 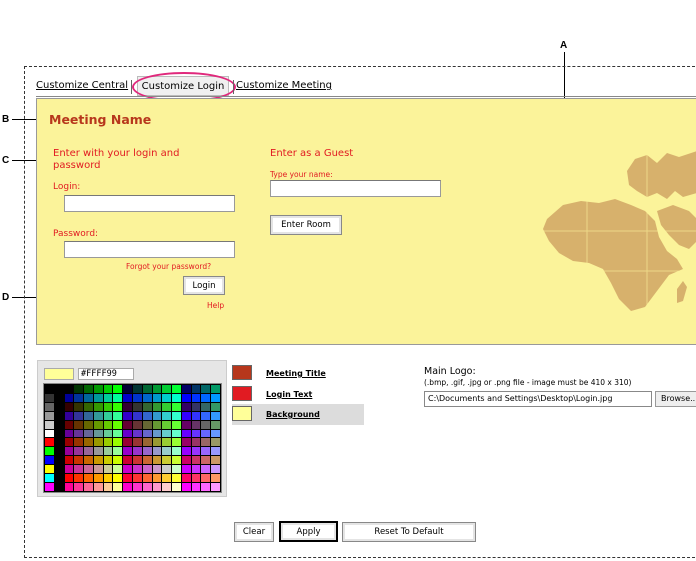 I want to click on password-input, so click(x=149, y=249).